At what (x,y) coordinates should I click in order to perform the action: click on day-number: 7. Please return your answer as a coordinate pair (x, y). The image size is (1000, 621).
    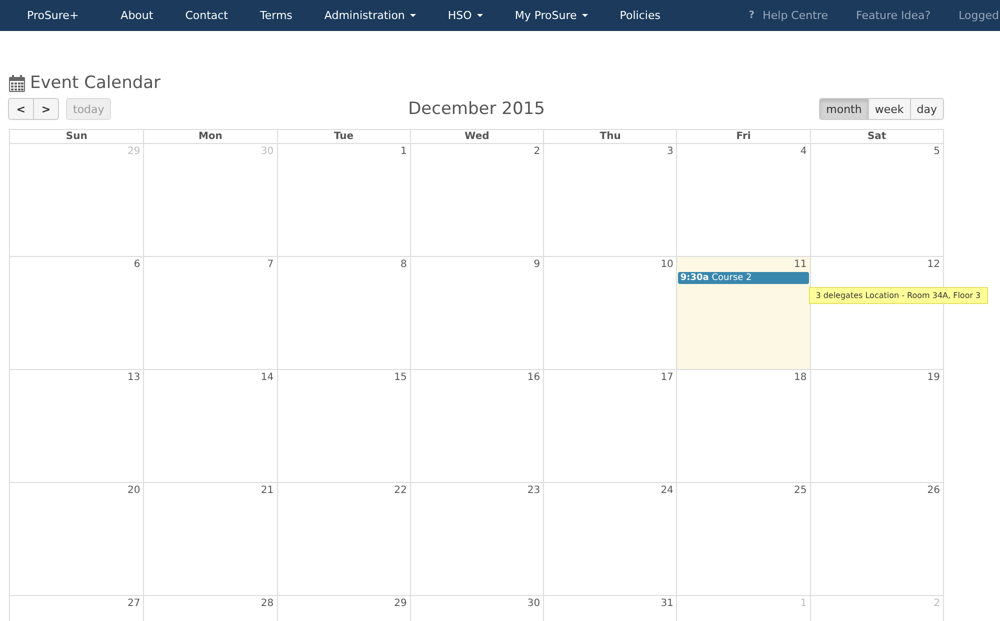
    Looking at the image, I should click on (270, 264).